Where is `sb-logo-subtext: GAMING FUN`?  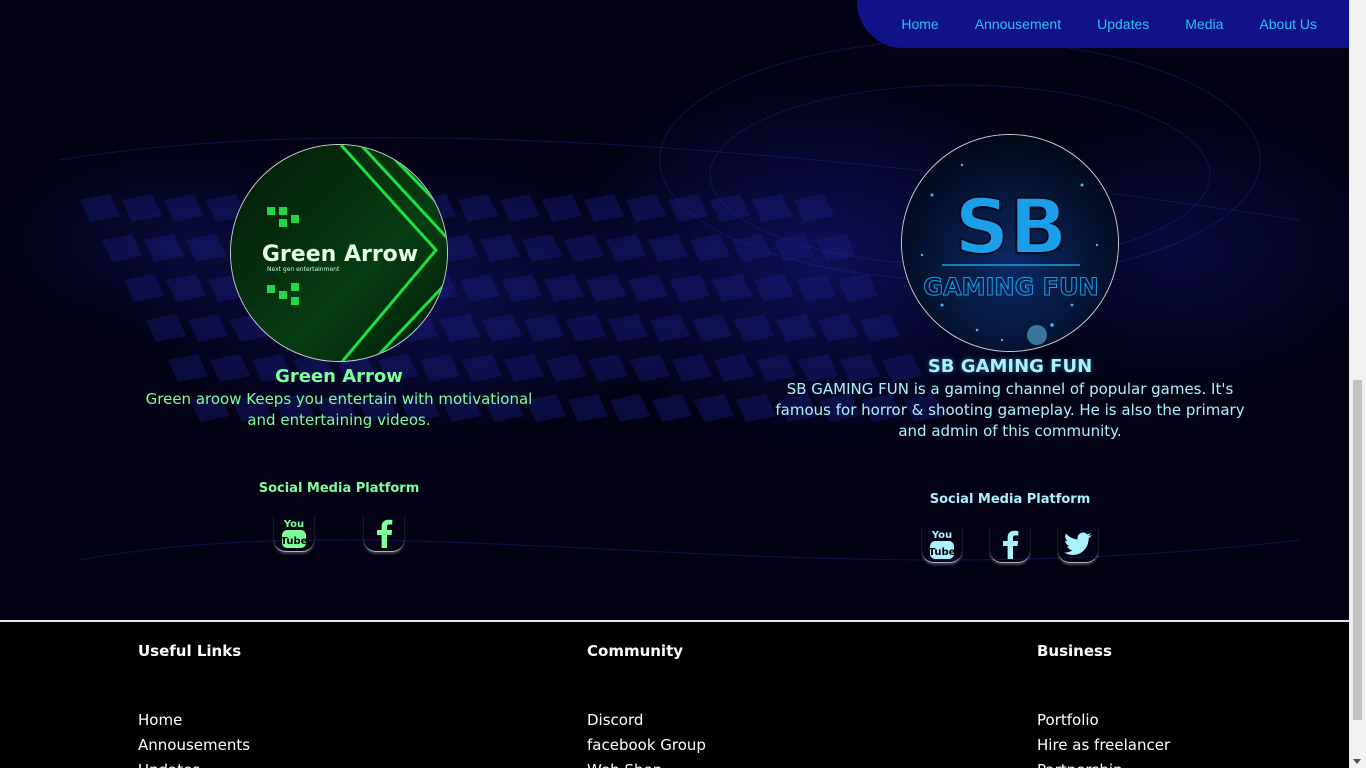
sb-logo-subtext: GAMING FUN is located at coordinates (1010, 287).